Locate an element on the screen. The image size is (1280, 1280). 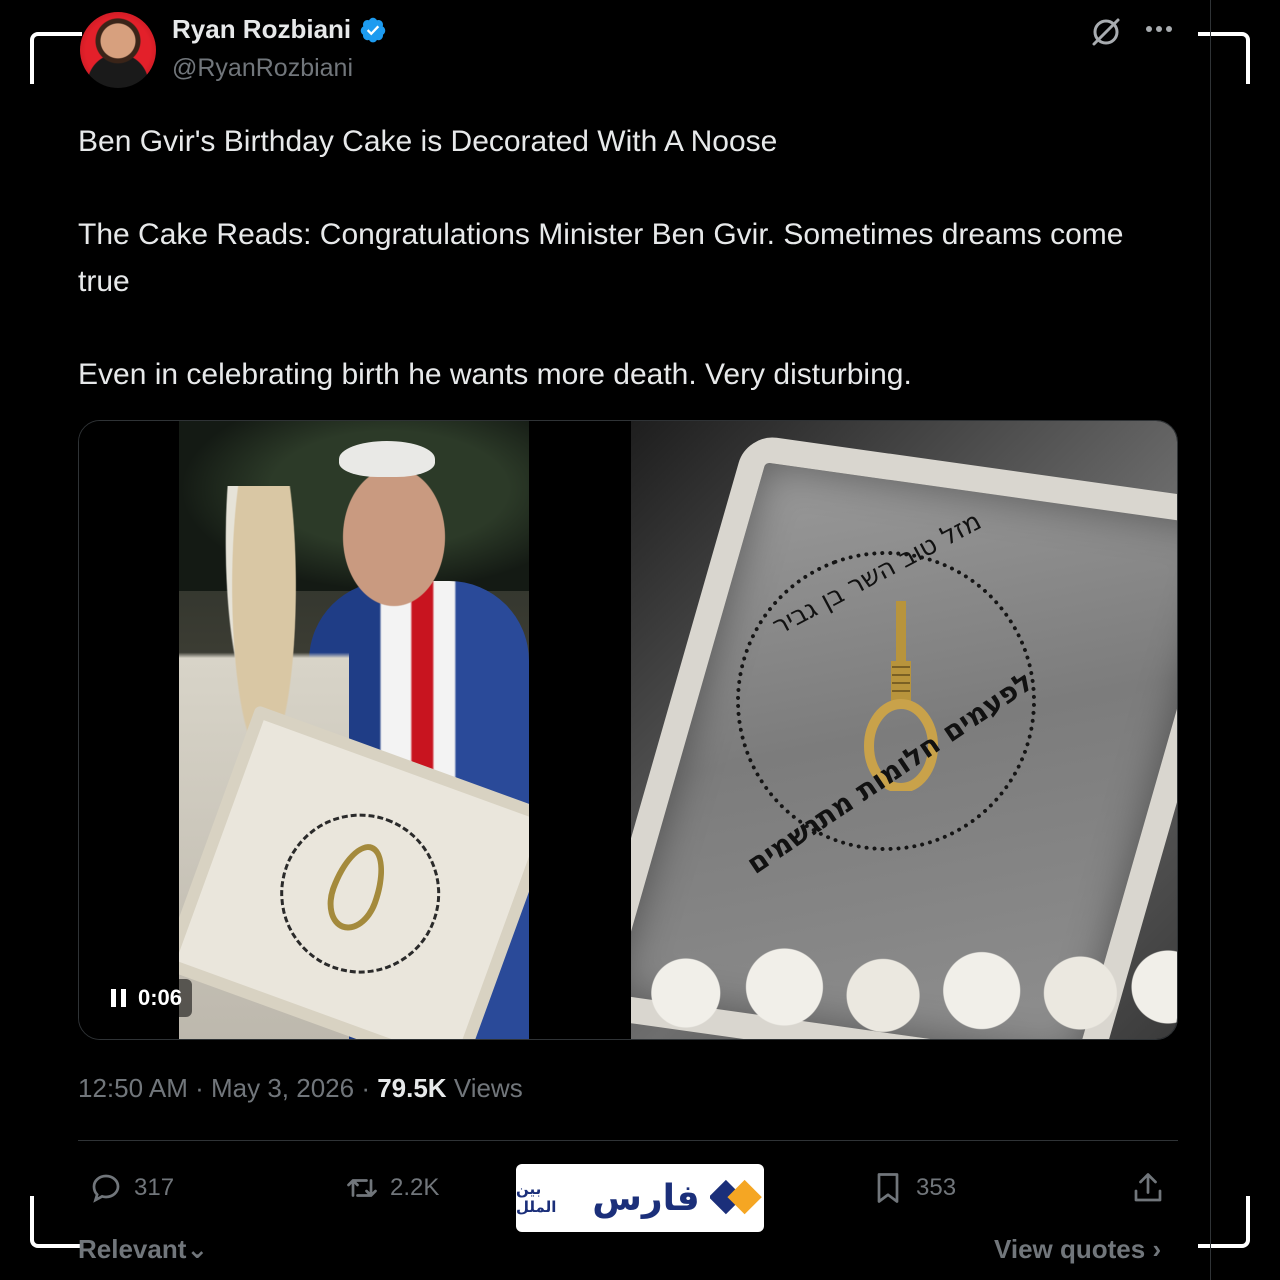
bookmark-count: 353 is located at coordinates (936, 1187).